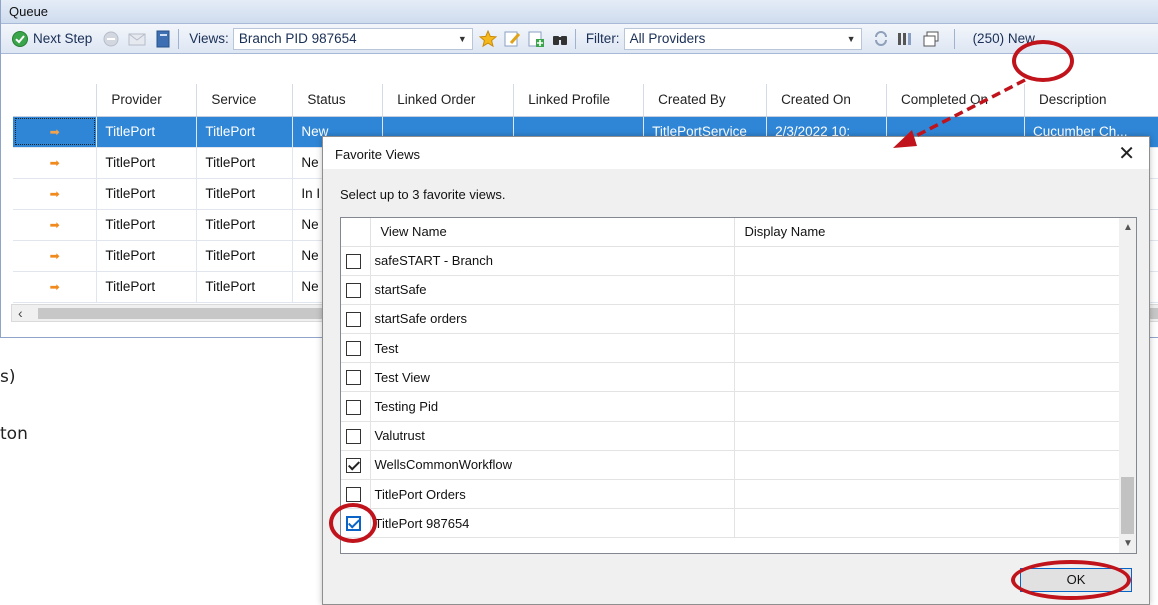  Describe the element at coordinates (731, 377) in the screenshot. I see `list-item: Test View` at that location.